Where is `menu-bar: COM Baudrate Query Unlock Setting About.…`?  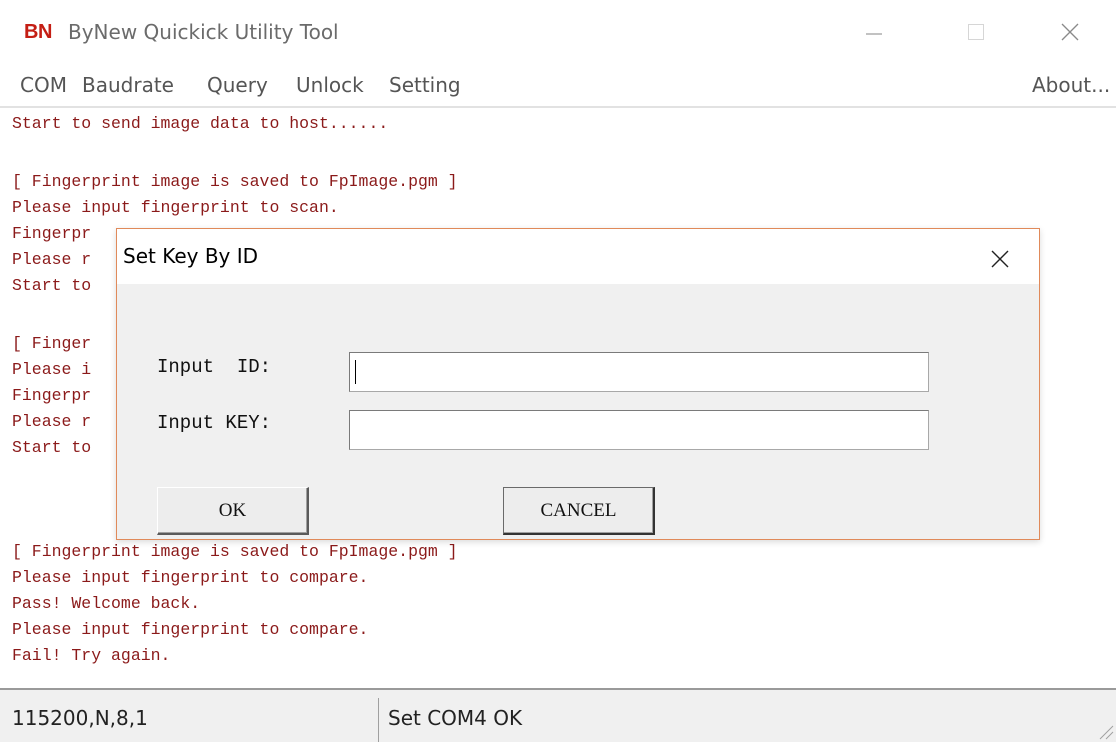 menu-bar: COM Baudrate Query Unlock Setting About.… is located at coordinates (558, 86).